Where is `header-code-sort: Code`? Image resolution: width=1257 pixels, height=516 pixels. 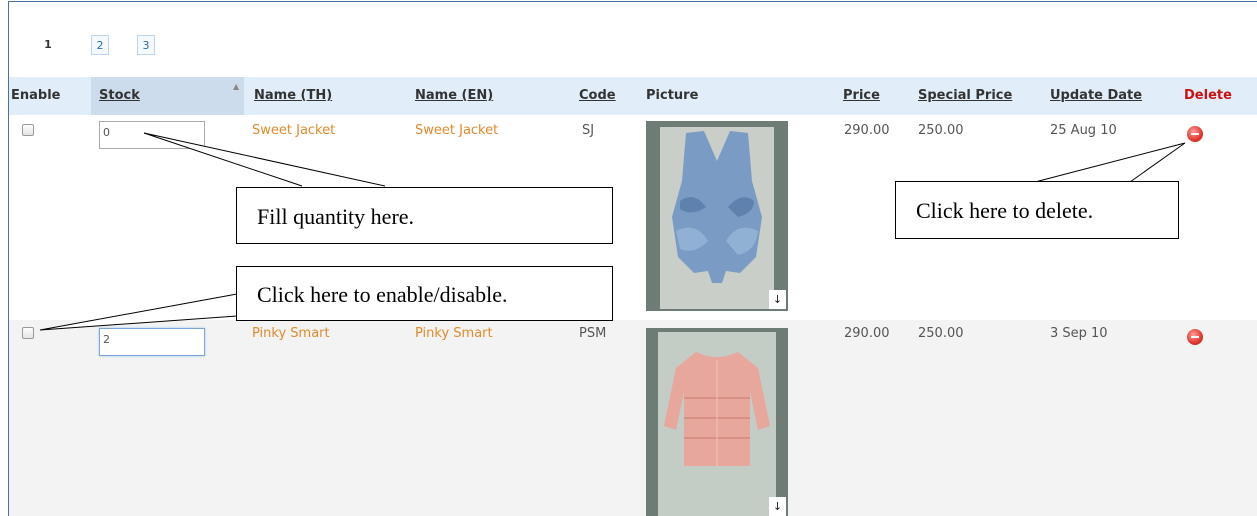
header-code-sort: Code is located at coordinates (597, 96).